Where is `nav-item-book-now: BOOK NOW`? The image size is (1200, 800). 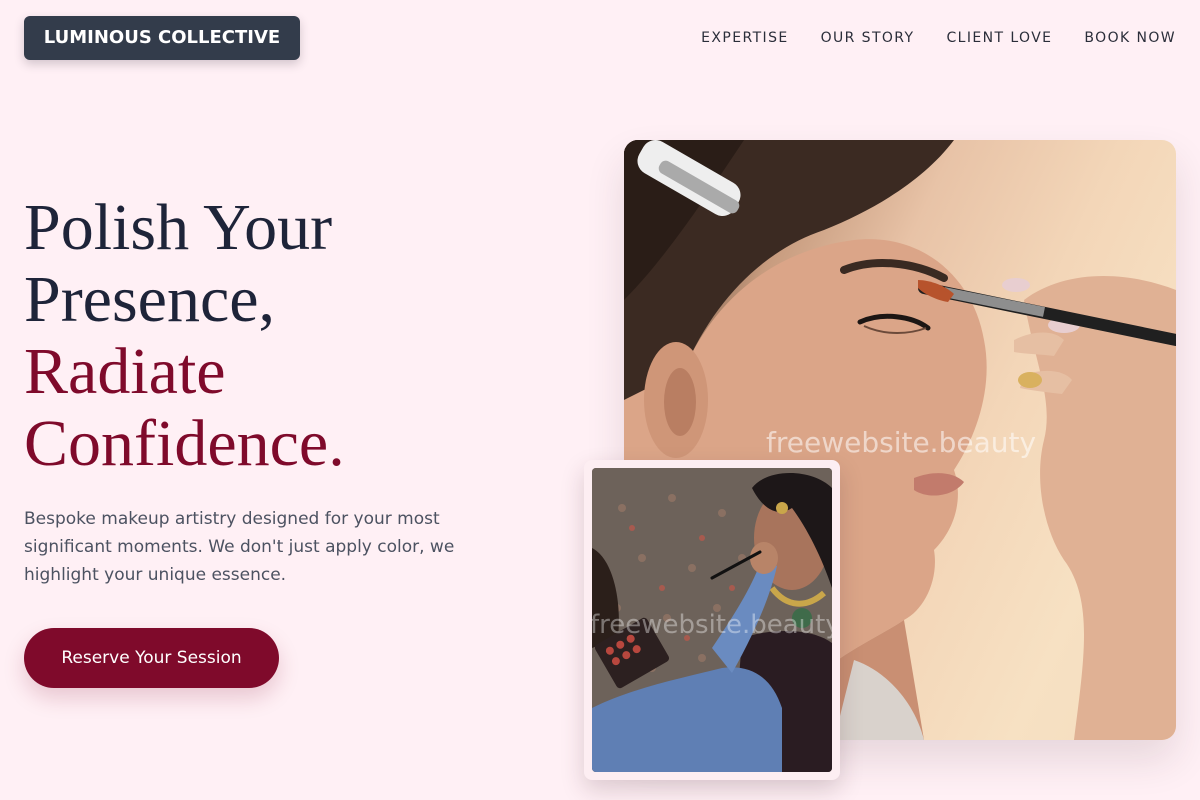 nav-item-book-now: BOOK NOW is located at coordinates (1130, 38).